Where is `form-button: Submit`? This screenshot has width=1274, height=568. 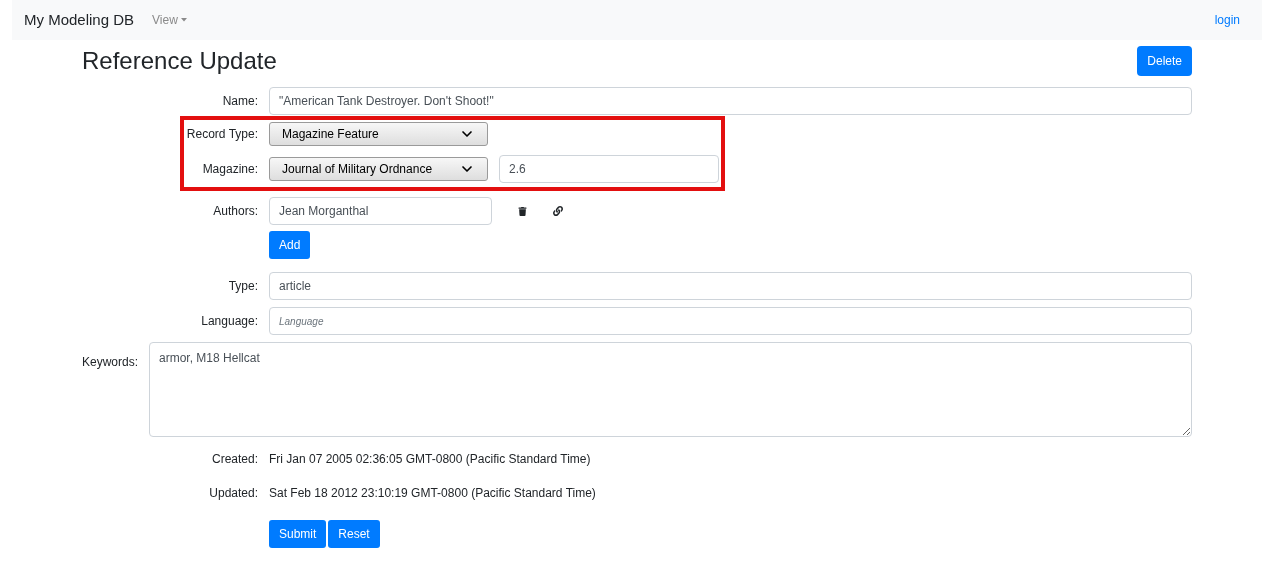
form-button: Submit is located at coordinates (298, 534).